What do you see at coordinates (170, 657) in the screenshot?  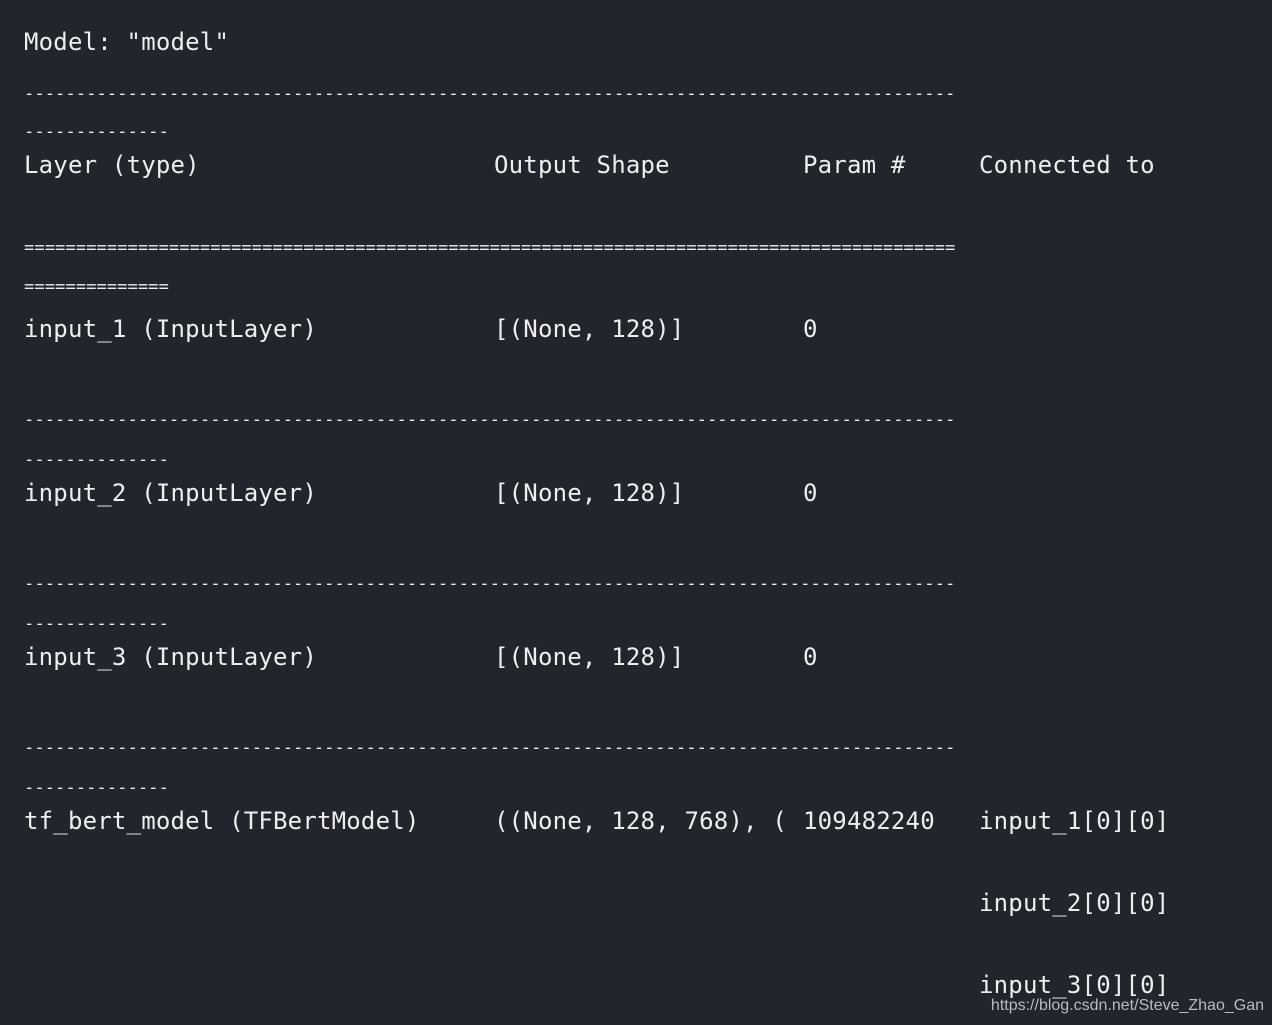 I see `layer-name: input_3 (InputLayer)` at bounding box center [170, 657].